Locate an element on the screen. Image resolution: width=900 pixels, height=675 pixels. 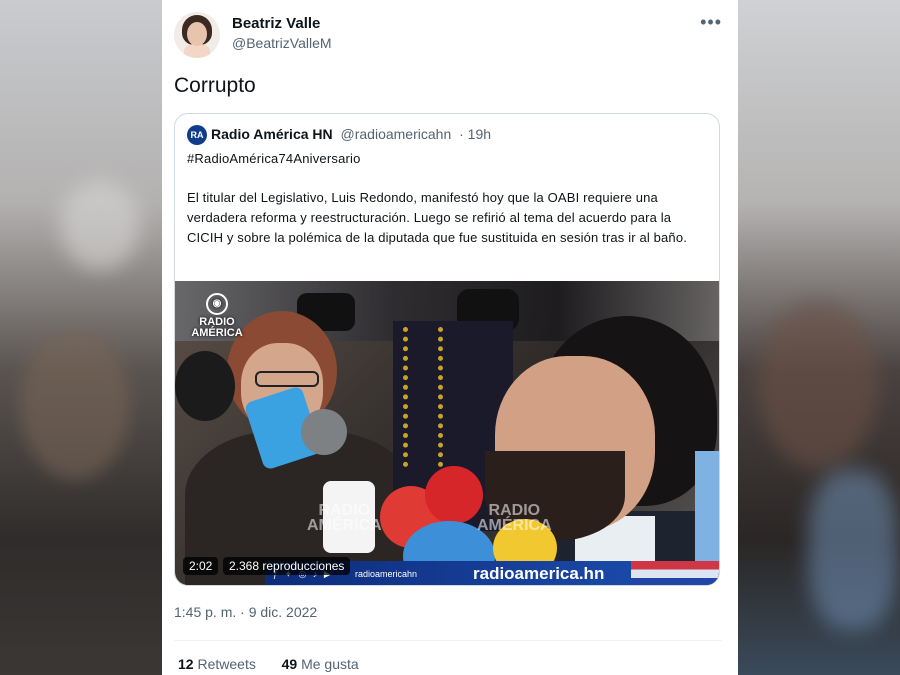
likes-count: 49 is located at coordinates (289, 664).